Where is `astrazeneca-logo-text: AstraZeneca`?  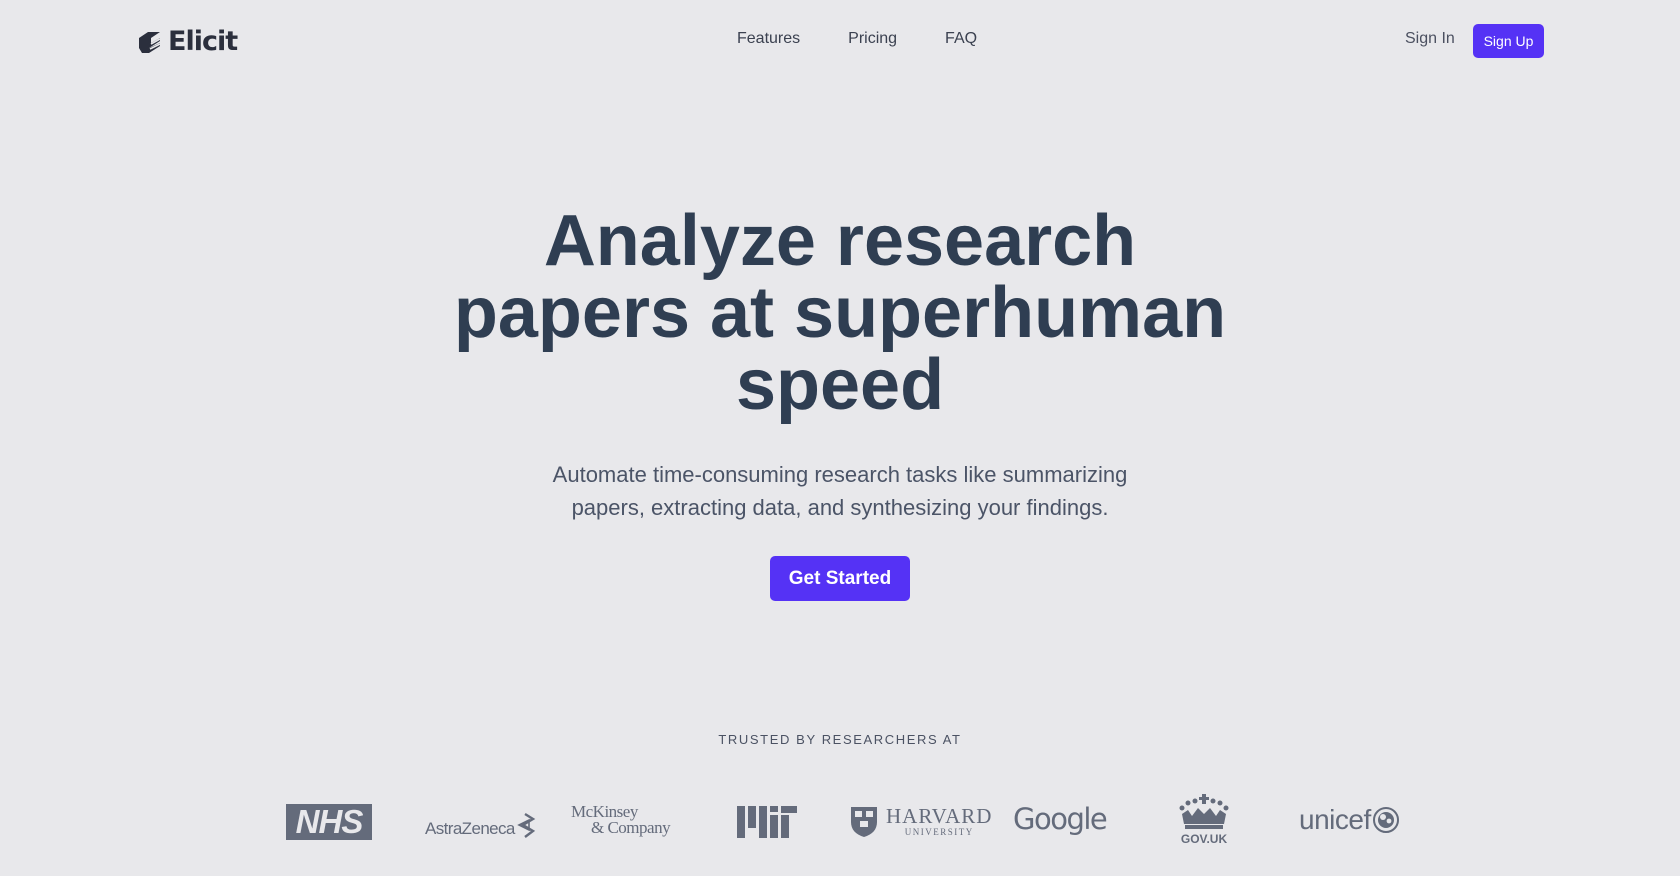 astrazeneca-logo-text: AstraZeneca is located at coordinates (470, 828).